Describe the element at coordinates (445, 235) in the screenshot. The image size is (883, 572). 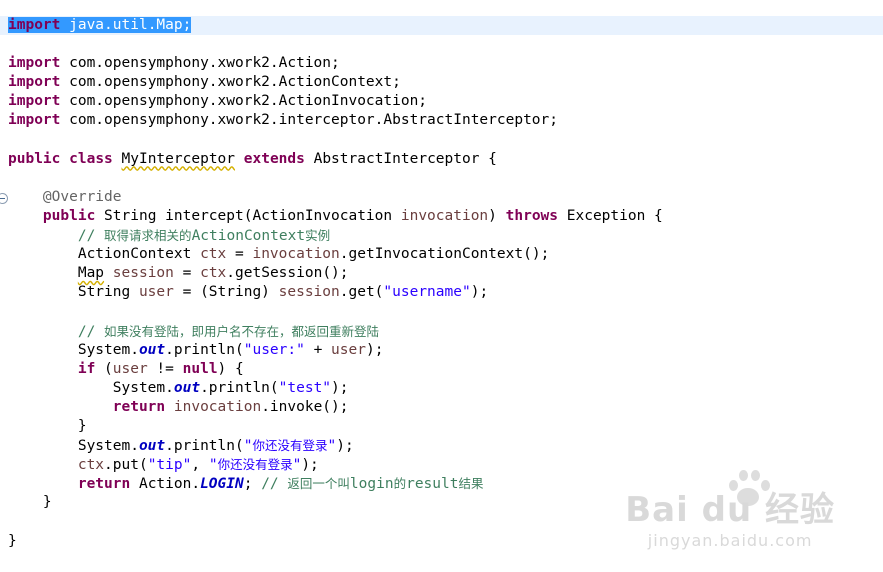
I see `code-line: // 取得请求相关的ActionContext实例` at that location.